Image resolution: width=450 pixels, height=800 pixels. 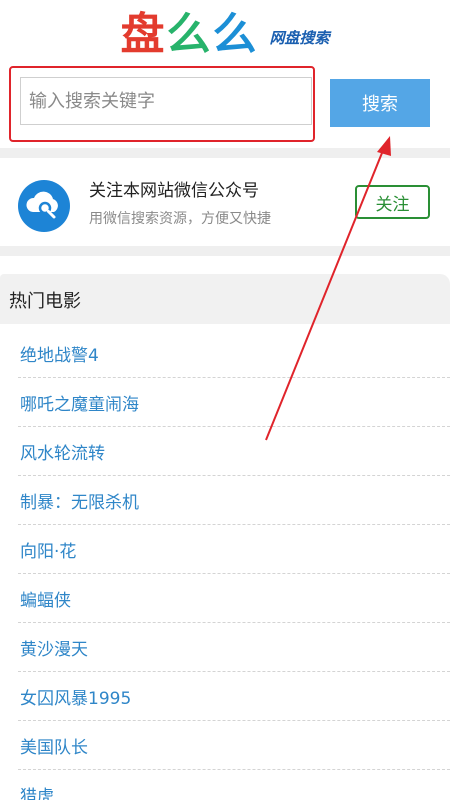 I want to click on search-button: 搜索, so click(x=380, y=103).